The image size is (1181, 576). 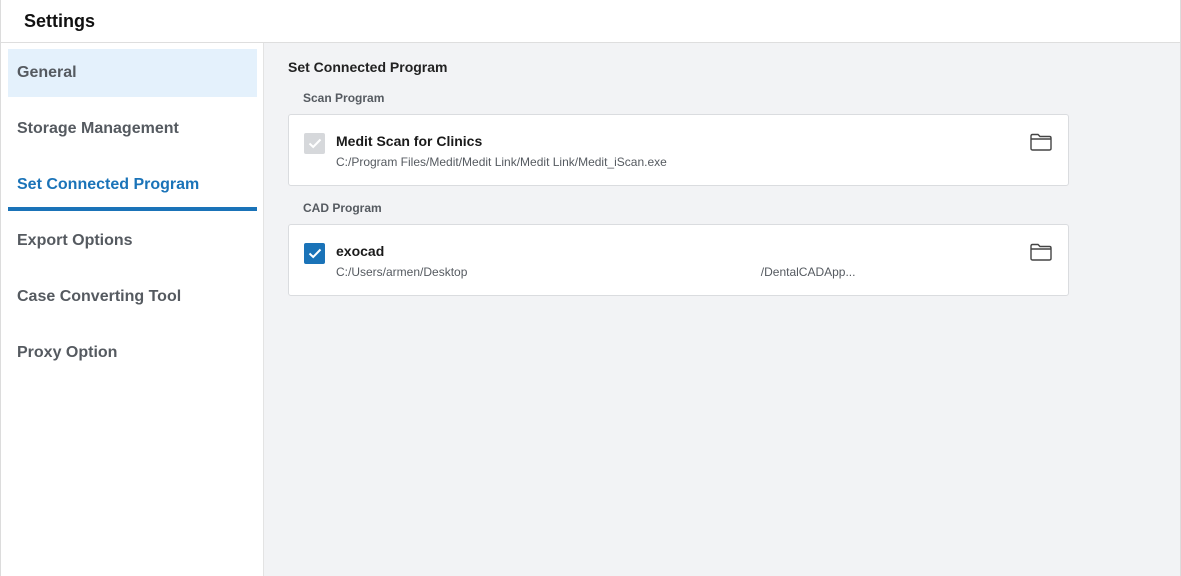 What do you see at coordinates (132, 241) in the screenshot?
I see `sidebar-item-export-options: Export Options` at bounding box center [132, 241].